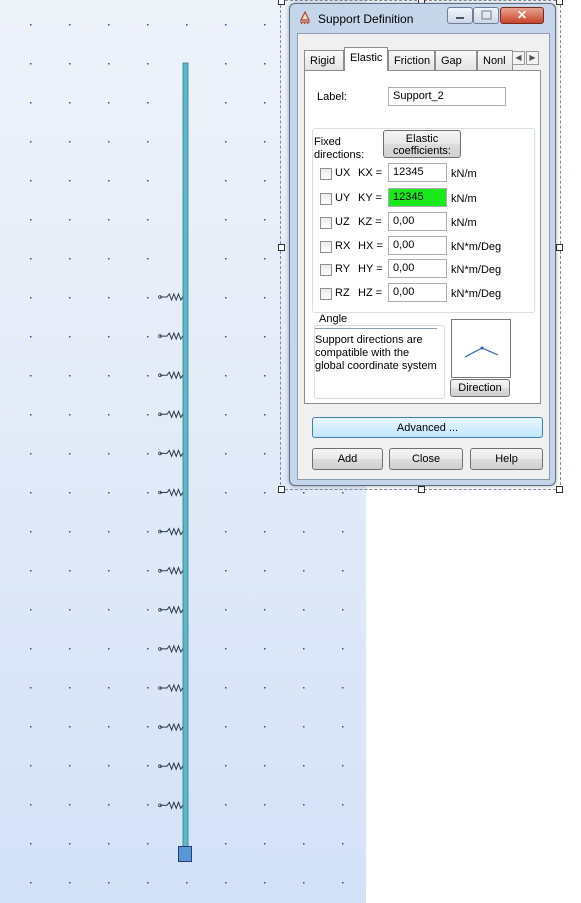 Image resolution: width=581 pixels, height=903 pixels. What do you see at coordinates (324, 60) in the screenshot?
I see `tab-rigid: Rigid` at bounding box center [324, 60].